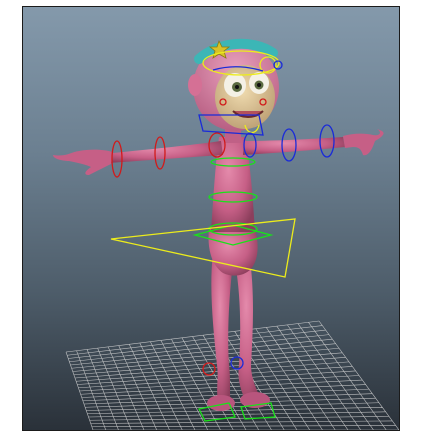 Image resolution: width=431 pixels, height=437 pixels. Describe the element at coordinates (166, 152) in the screenshot. I see `left-arm` at that location.